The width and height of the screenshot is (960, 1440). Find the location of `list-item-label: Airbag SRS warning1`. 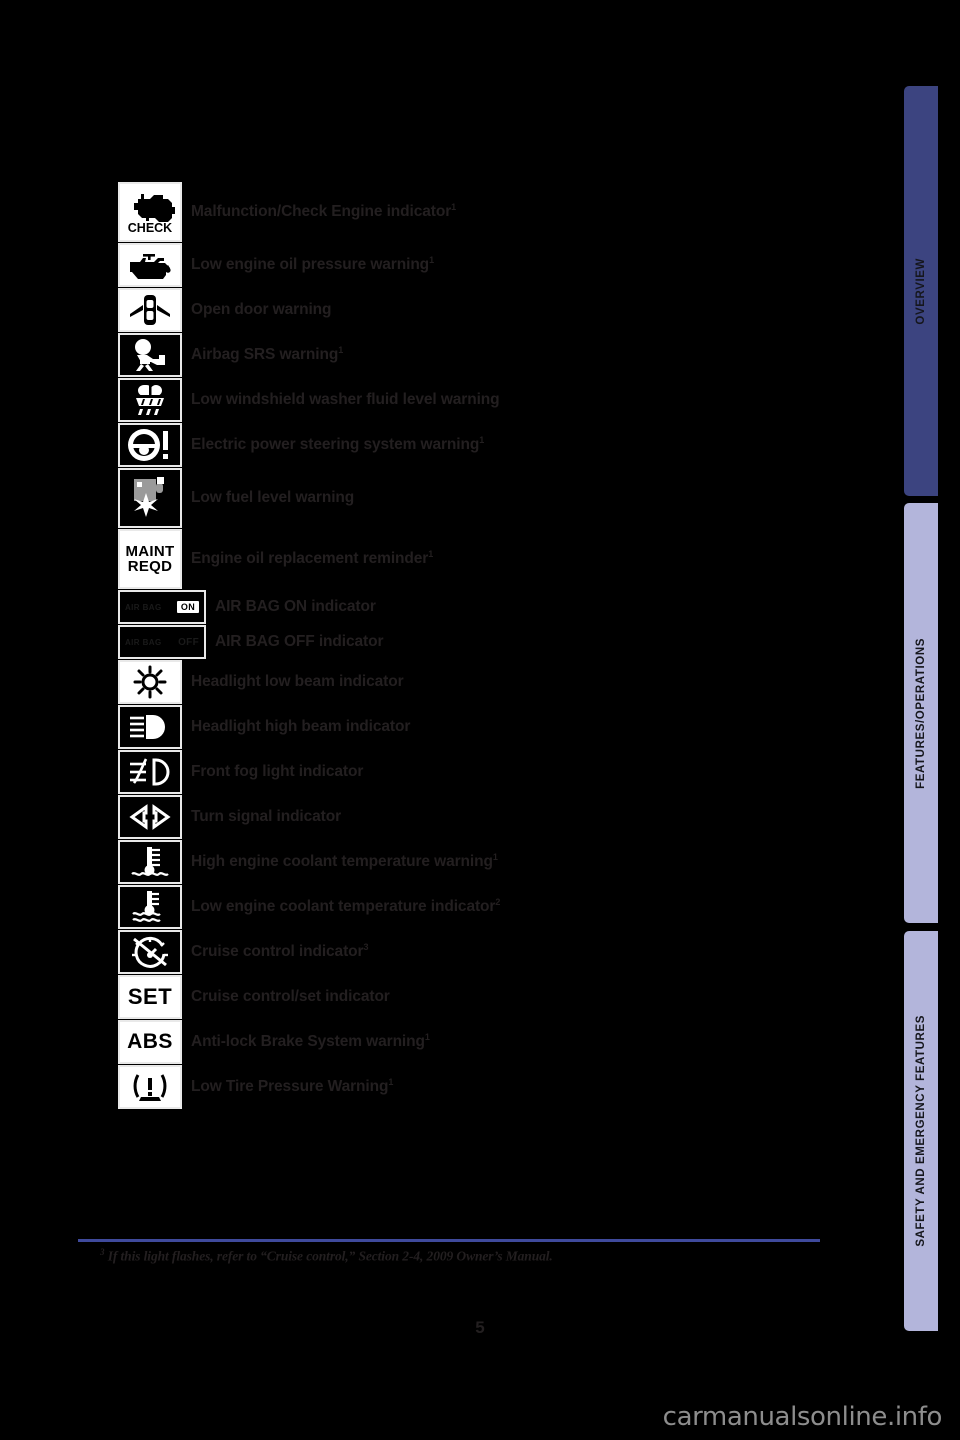

list-item-label: Airbag SRS warning1 is located at coordinates (267, 354).